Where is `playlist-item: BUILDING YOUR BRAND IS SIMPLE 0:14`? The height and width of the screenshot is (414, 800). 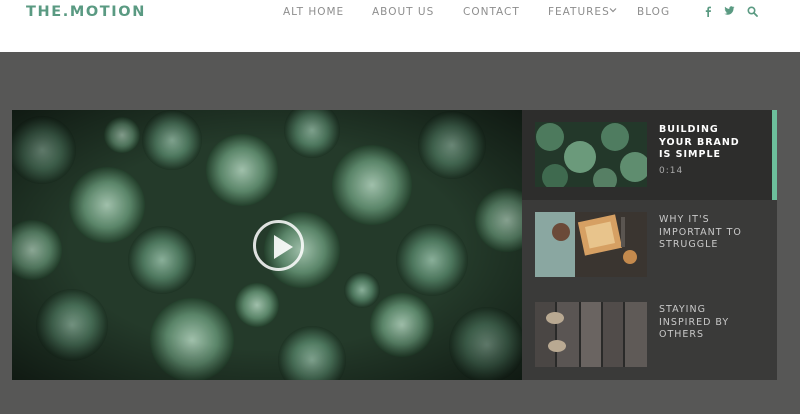 playlist-item: BUILDING YOUR BRAND IS SIMPLE 0:14 is located at coordinates (649, 155).